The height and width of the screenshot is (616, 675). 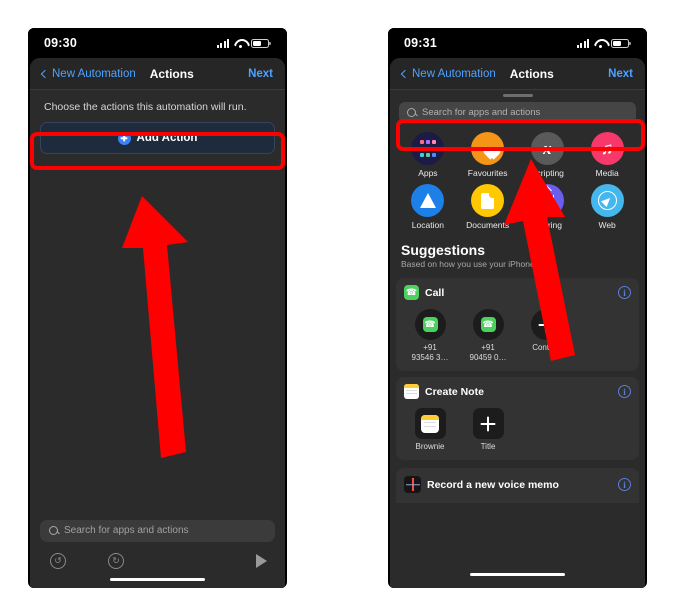 I want to click on category-sharing: Sharing, so click(x=548, y=207).